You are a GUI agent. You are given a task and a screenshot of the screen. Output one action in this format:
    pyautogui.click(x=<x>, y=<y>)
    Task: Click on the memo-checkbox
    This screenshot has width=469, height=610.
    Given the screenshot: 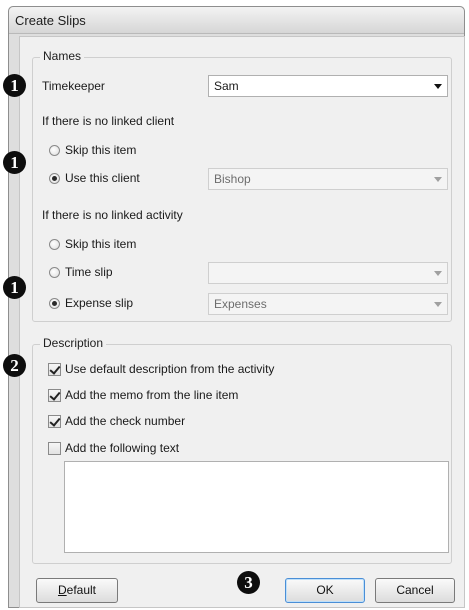 What is the action you would take?
    pyautogui.click(x=54, y=395)
    